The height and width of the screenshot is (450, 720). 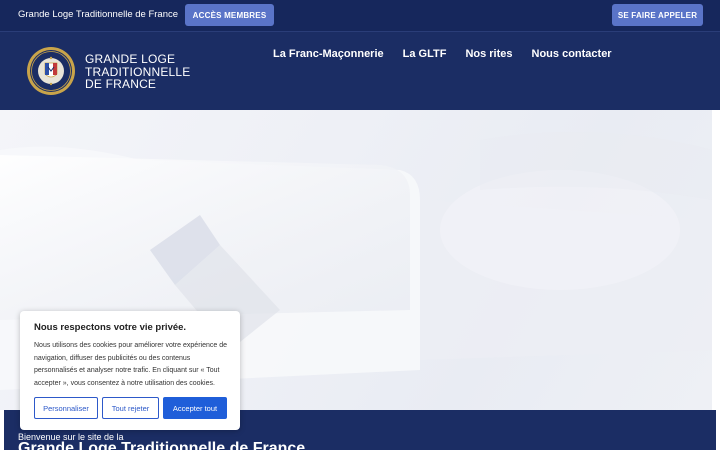 What do you see at coordinates (657, 15) in the screenshot?
I see `request-call-button: SE FAIRE APPELER` at bounding box center [657, 15].